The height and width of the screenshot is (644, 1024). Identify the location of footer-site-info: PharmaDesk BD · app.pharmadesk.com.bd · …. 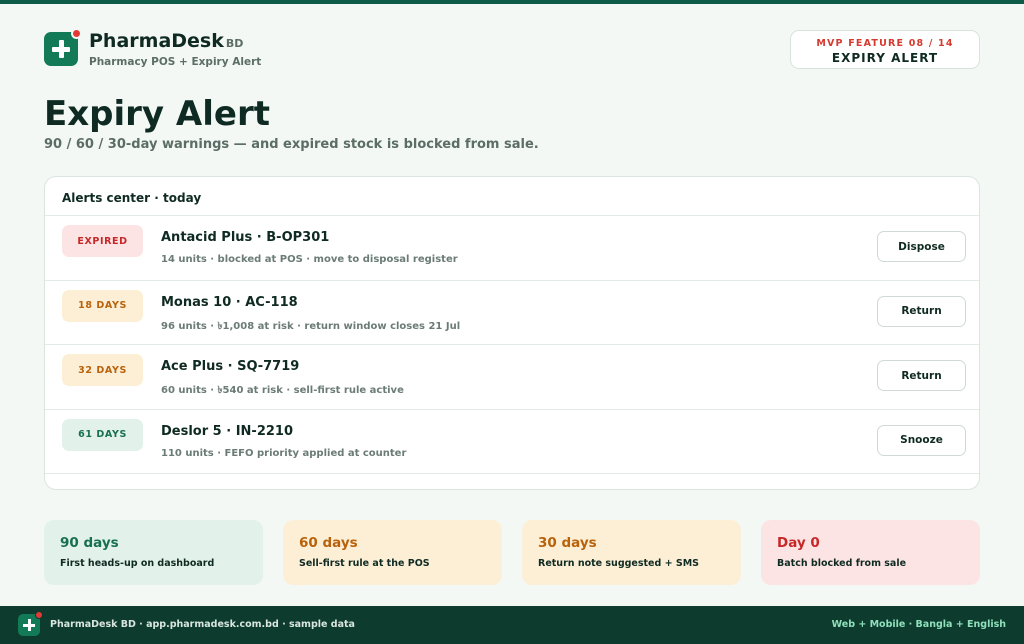
(202, 624).